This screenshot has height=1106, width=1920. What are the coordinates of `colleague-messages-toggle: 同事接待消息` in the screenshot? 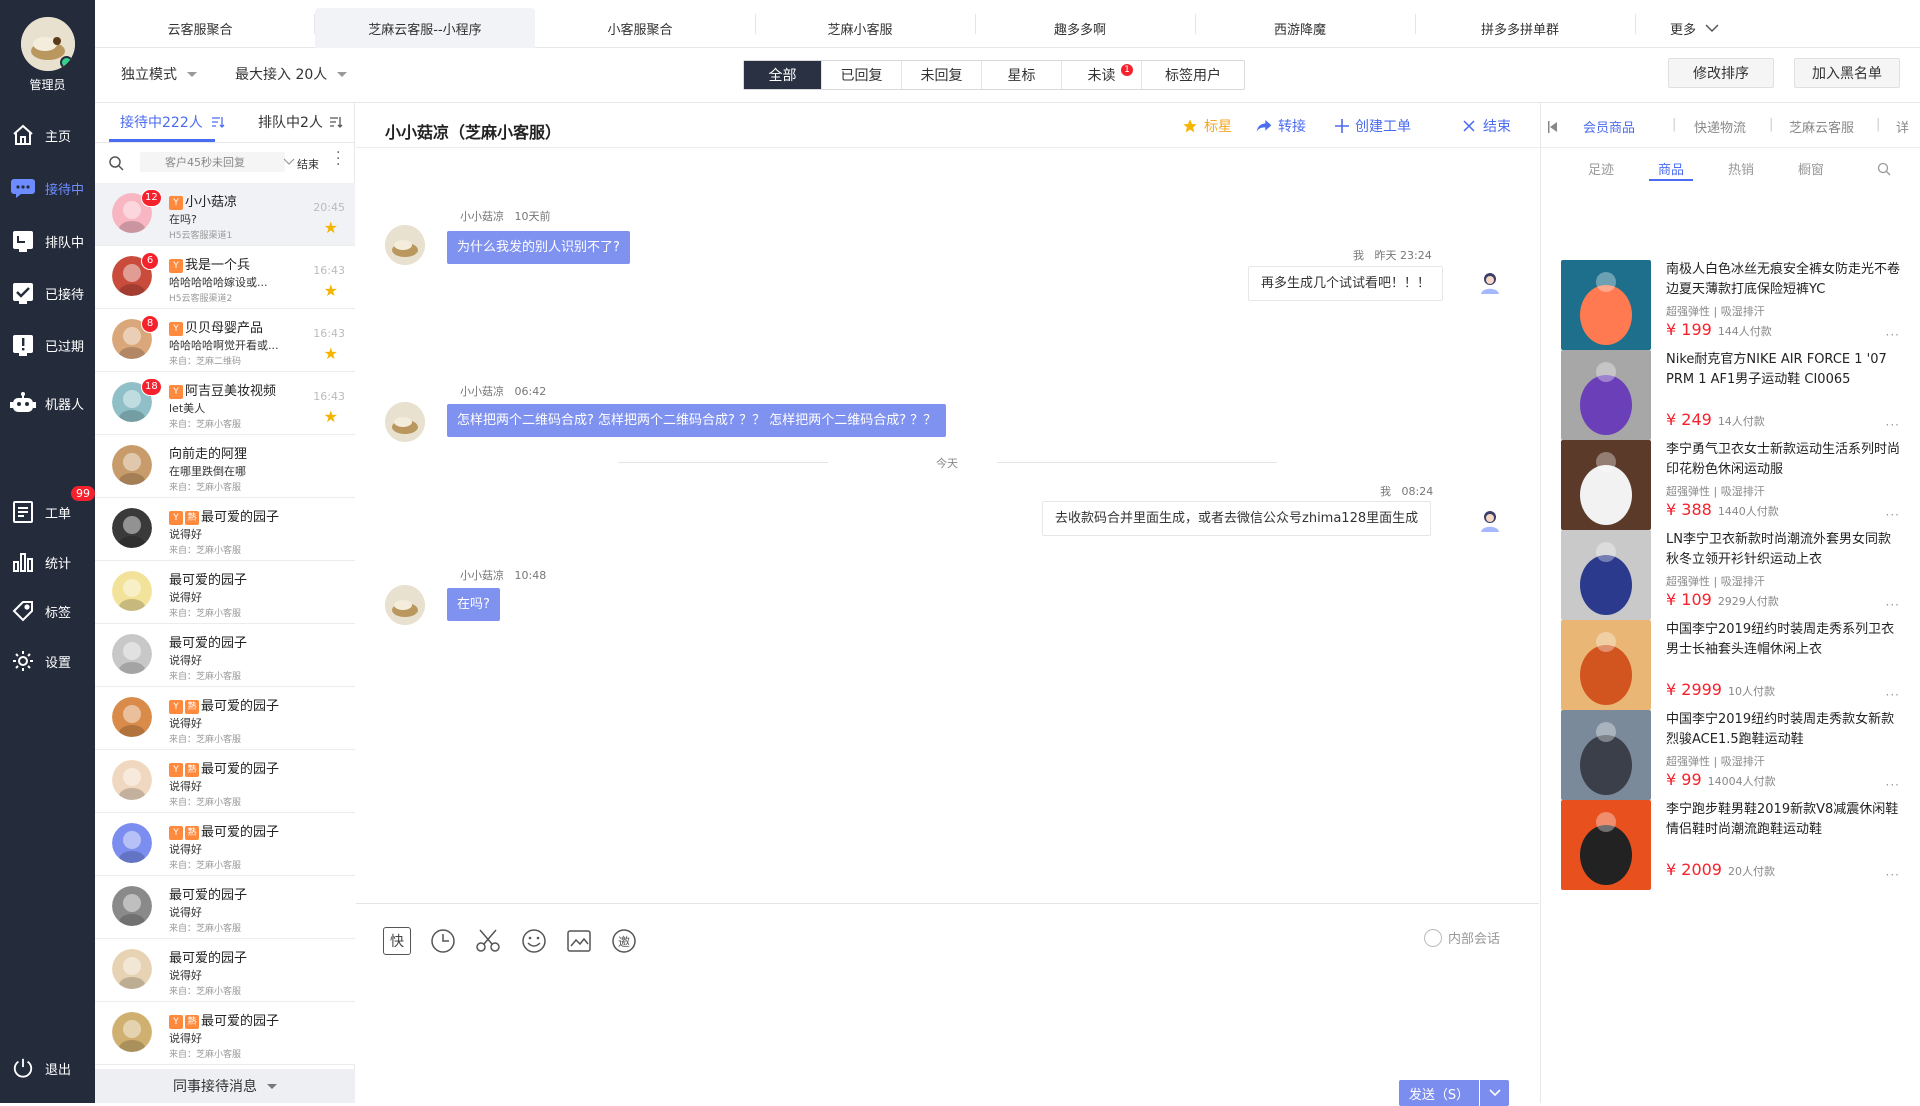 It's located at (225, 1086).